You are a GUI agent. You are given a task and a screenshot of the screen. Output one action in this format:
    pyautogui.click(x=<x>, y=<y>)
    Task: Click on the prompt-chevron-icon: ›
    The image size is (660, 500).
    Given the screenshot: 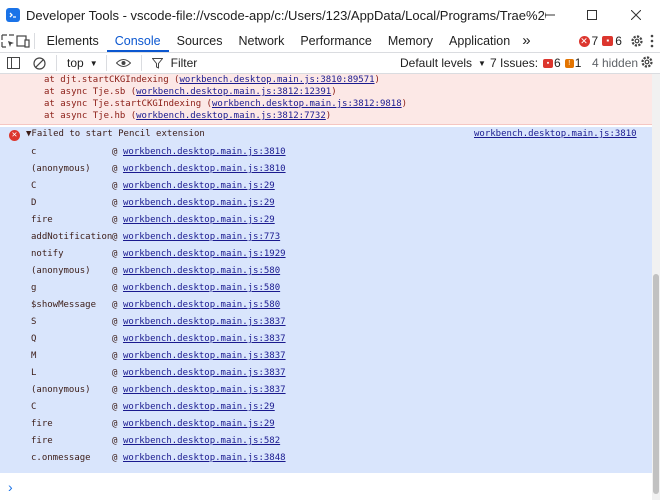 What is the action you would take?
    pyautogui.click(x=10, y=487)
    